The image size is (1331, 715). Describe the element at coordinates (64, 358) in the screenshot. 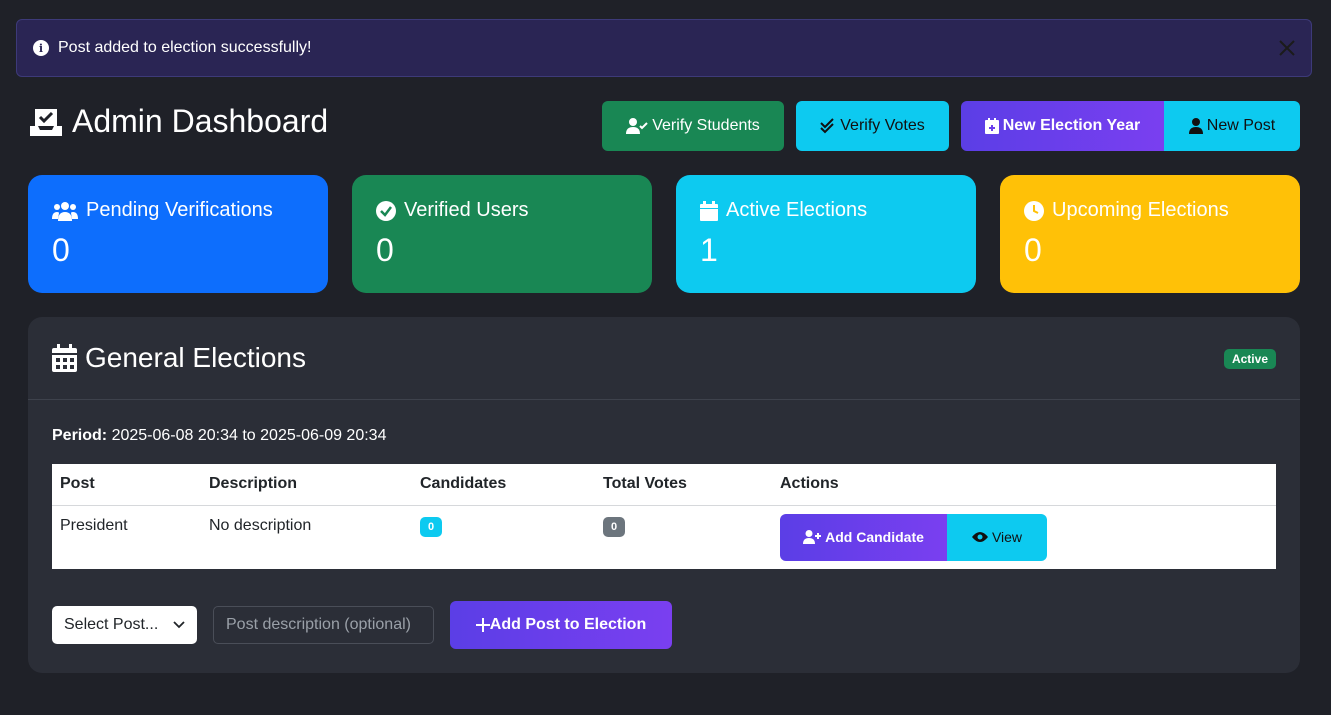

I see `calendar-days-icon` at that location.